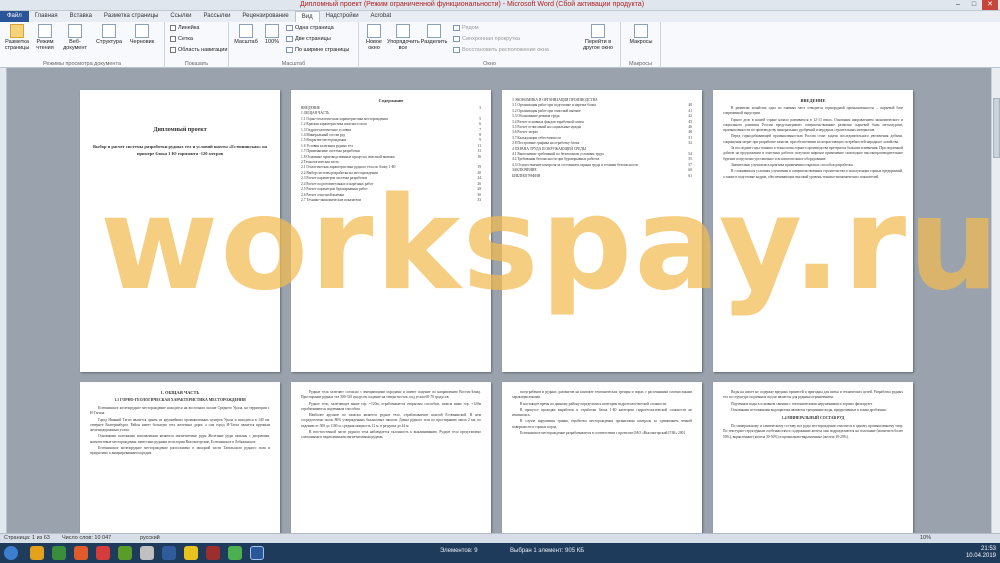 The width and height of the screenshot is (1000, 563). I want to click on vertical-scrollbar, so click(995, 300).